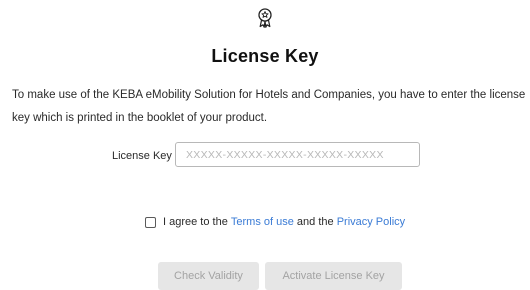  What do you see at coordinates (150, 222) in the screenshot?
I see `agree-checkbox` at bounding box center [150, 222].